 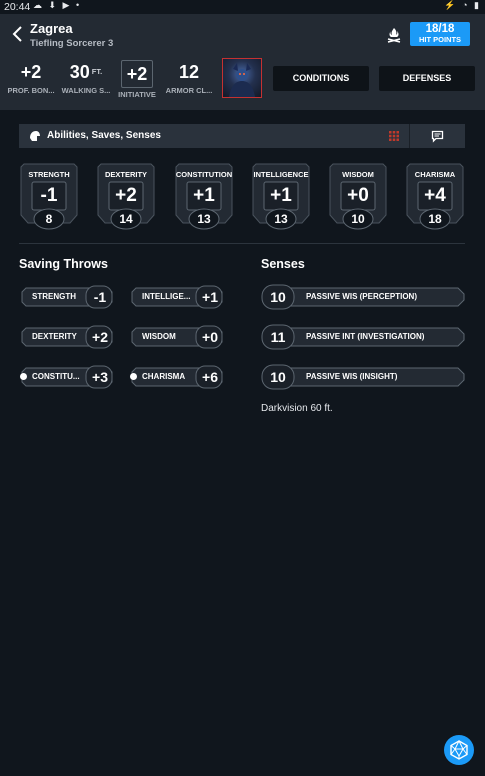 I want to click on ability-wisdom: WISDOM +0 10, so click(x=358, y=197).